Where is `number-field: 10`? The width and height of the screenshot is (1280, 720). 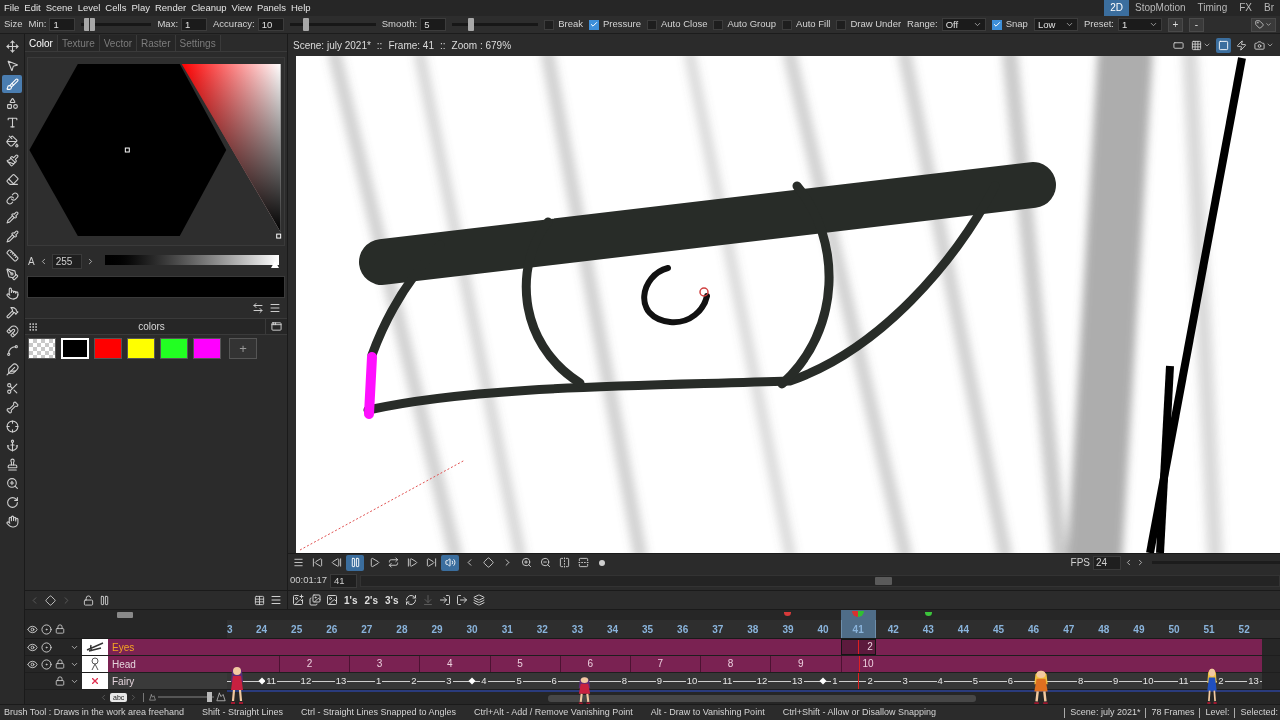 number-field: 10 is located at coordinates (270, 24).